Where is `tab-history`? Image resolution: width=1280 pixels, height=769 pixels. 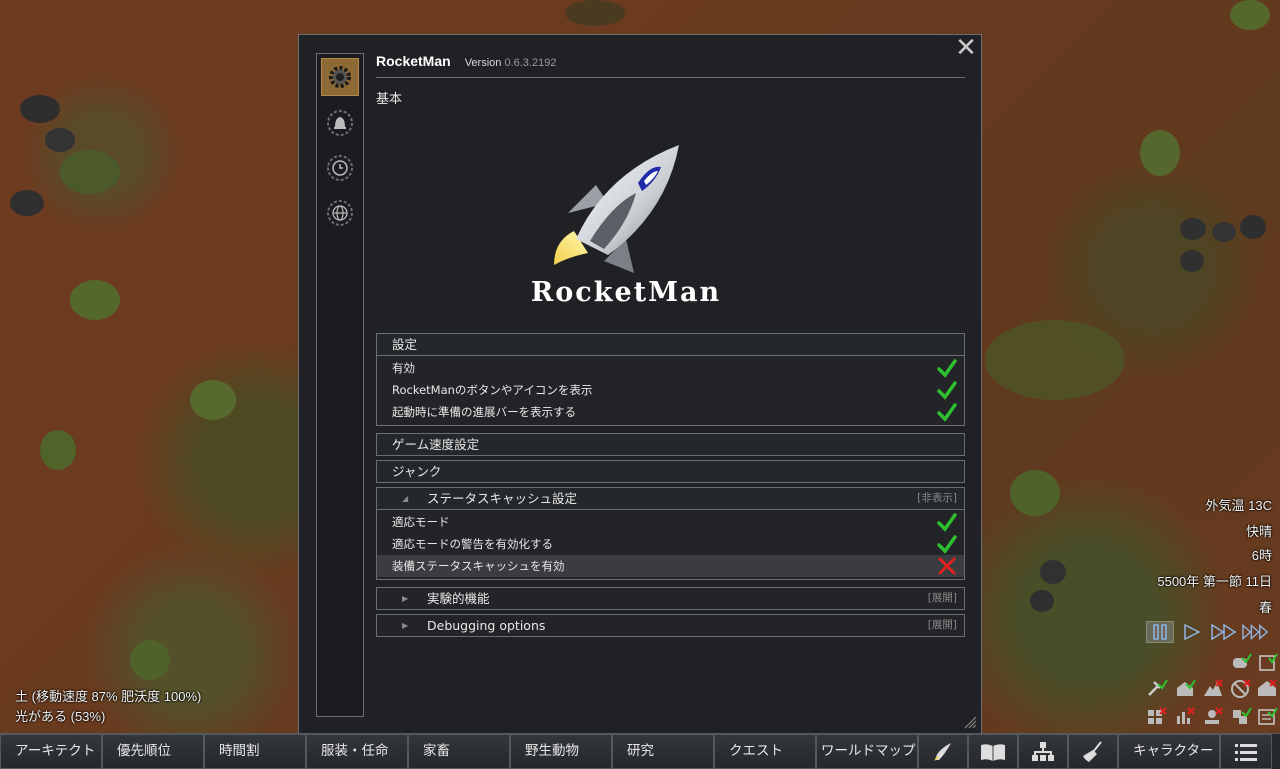 tab-history is located at coordinates (993, 751).